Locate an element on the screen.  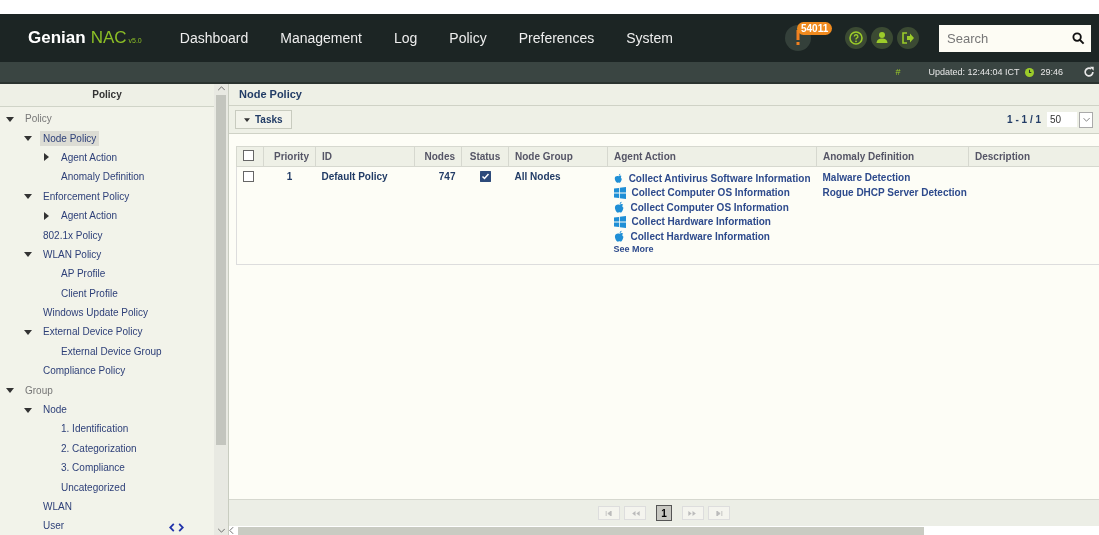
column-header: Description is located at coordinates (1033, 156).